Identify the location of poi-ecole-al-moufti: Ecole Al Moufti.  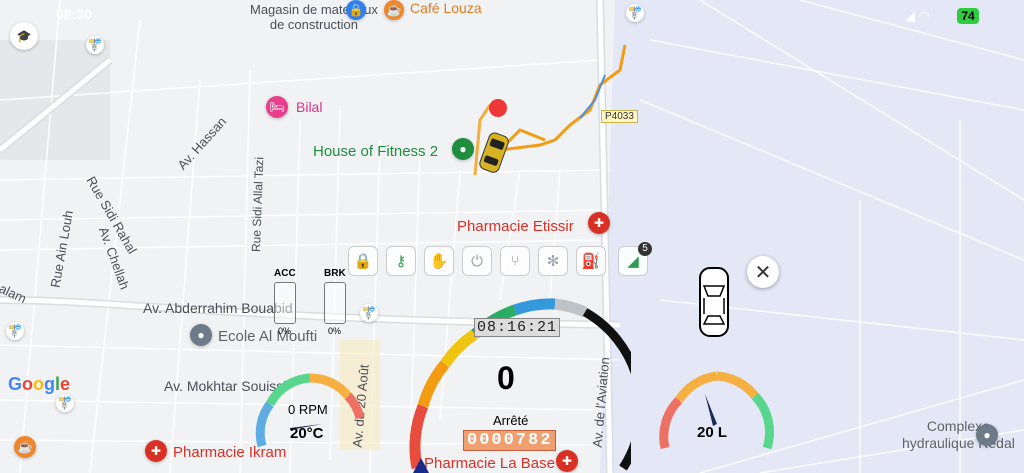
(267, 336).